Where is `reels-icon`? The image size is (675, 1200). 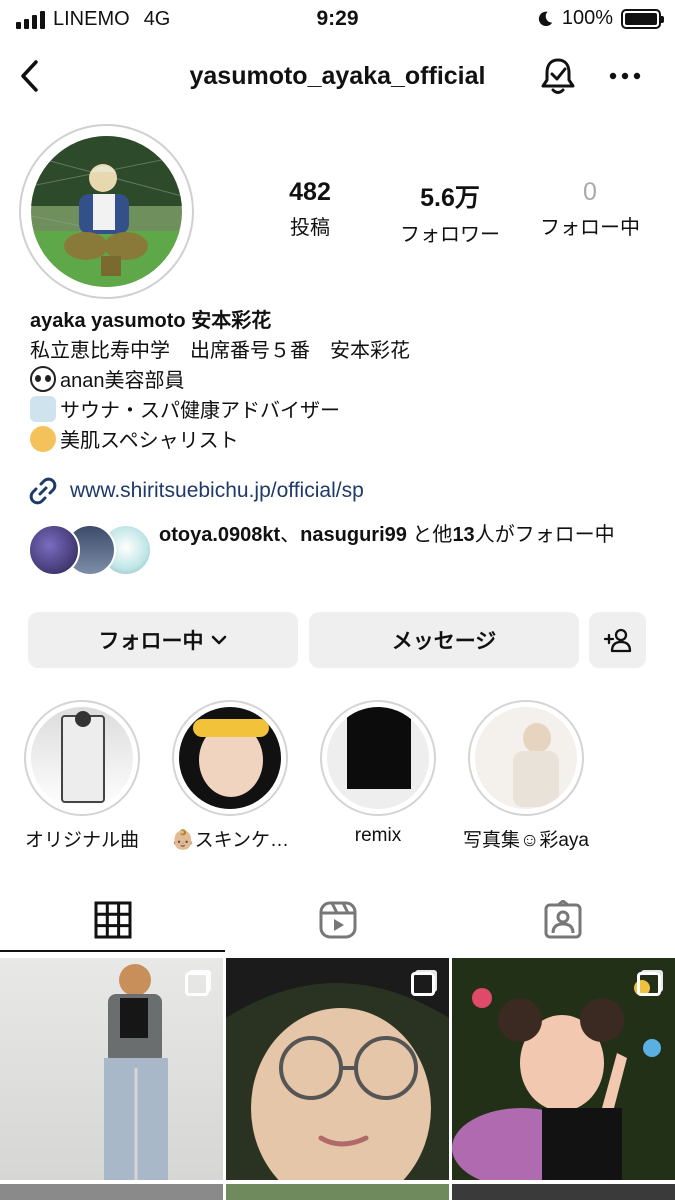 reels-icon is located at coordinates (337, 920).